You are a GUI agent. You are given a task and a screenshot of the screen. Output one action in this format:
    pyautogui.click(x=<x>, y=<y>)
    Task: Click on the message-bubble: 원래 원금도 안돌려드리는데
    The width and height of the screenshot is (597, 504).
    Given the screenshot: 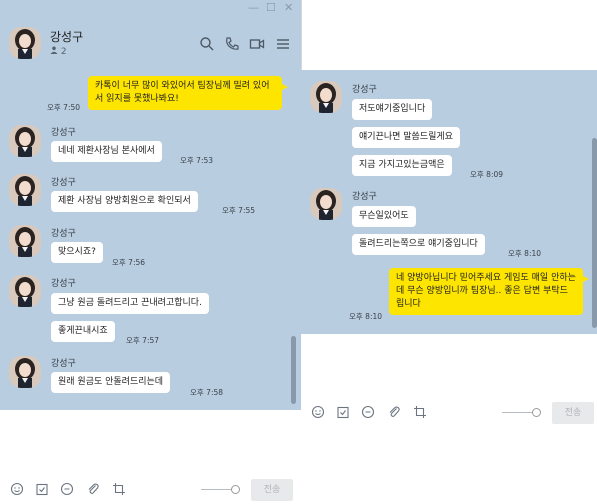 What is the action you would take?
    pyautogui.click(x=111, y=382)
    